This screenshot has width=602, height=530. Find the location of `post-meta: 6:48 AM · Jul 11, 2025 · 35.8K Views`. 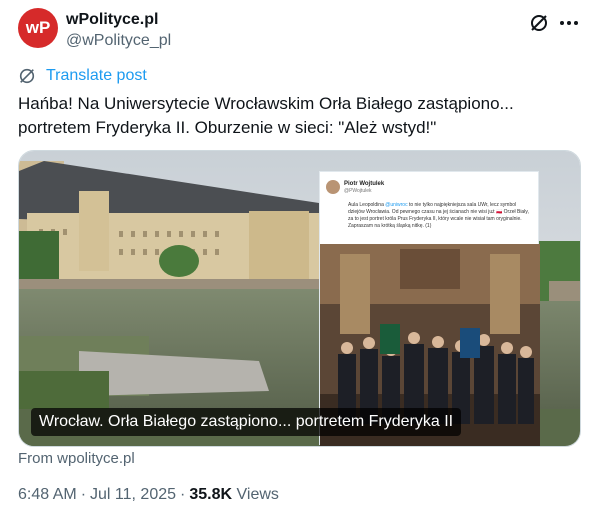

post-meta: 6:48 AM · Jul 11, 2025 · 35.8K Views is located at coordinates (148, 495).